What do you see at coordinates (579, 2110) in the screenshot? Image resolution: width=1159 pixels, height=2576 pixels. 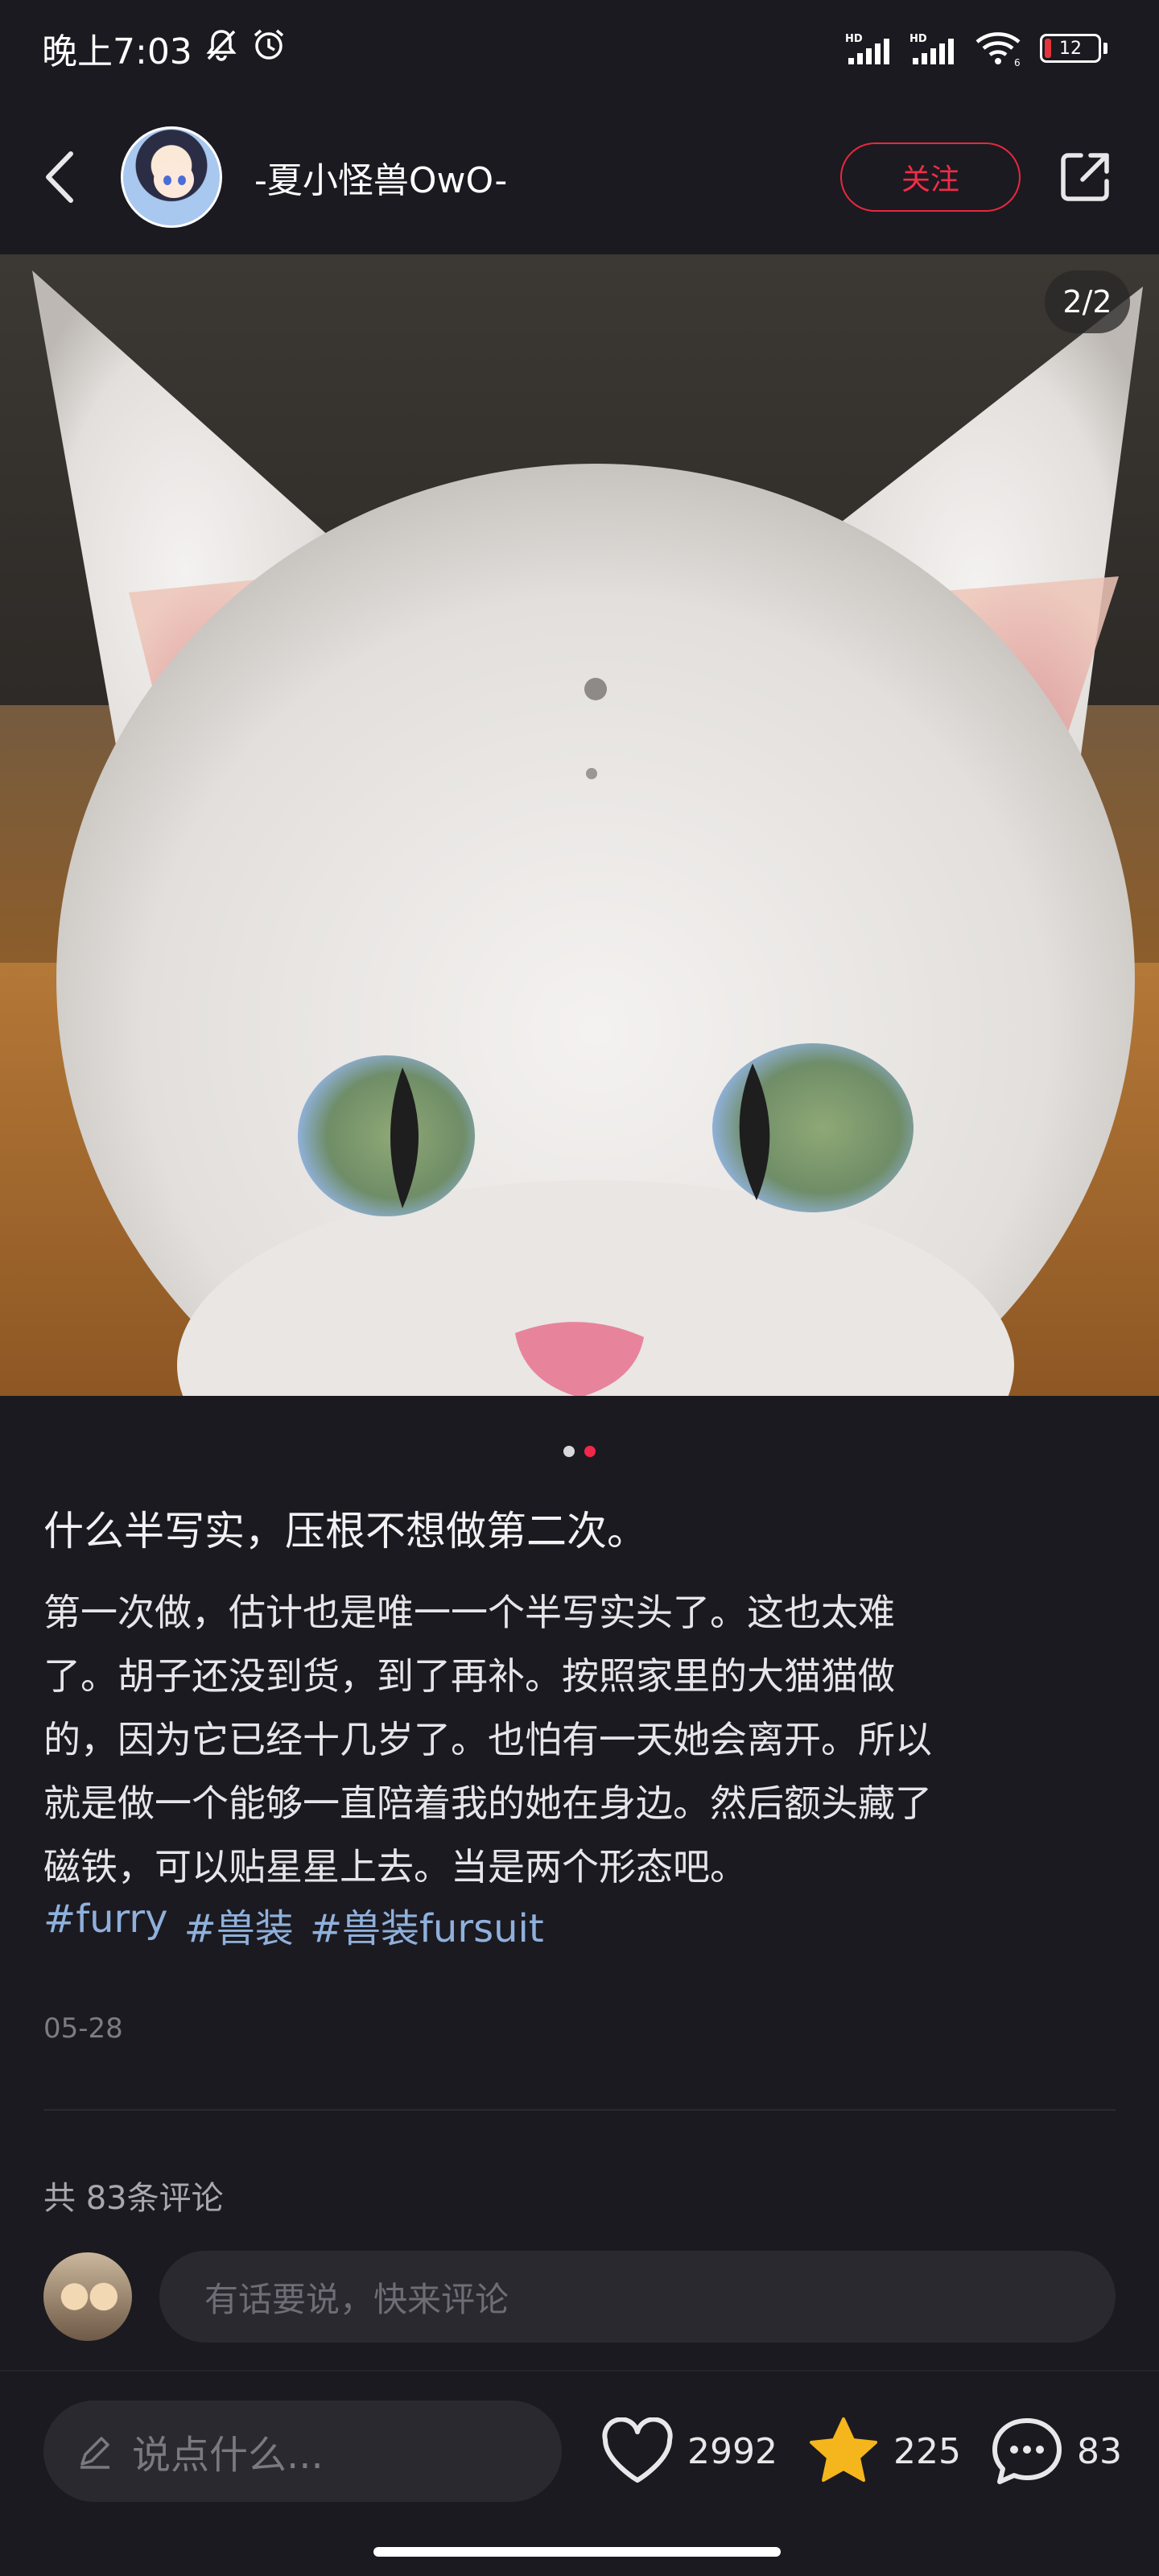 I see `divider` at bounding box center [579, 2110].